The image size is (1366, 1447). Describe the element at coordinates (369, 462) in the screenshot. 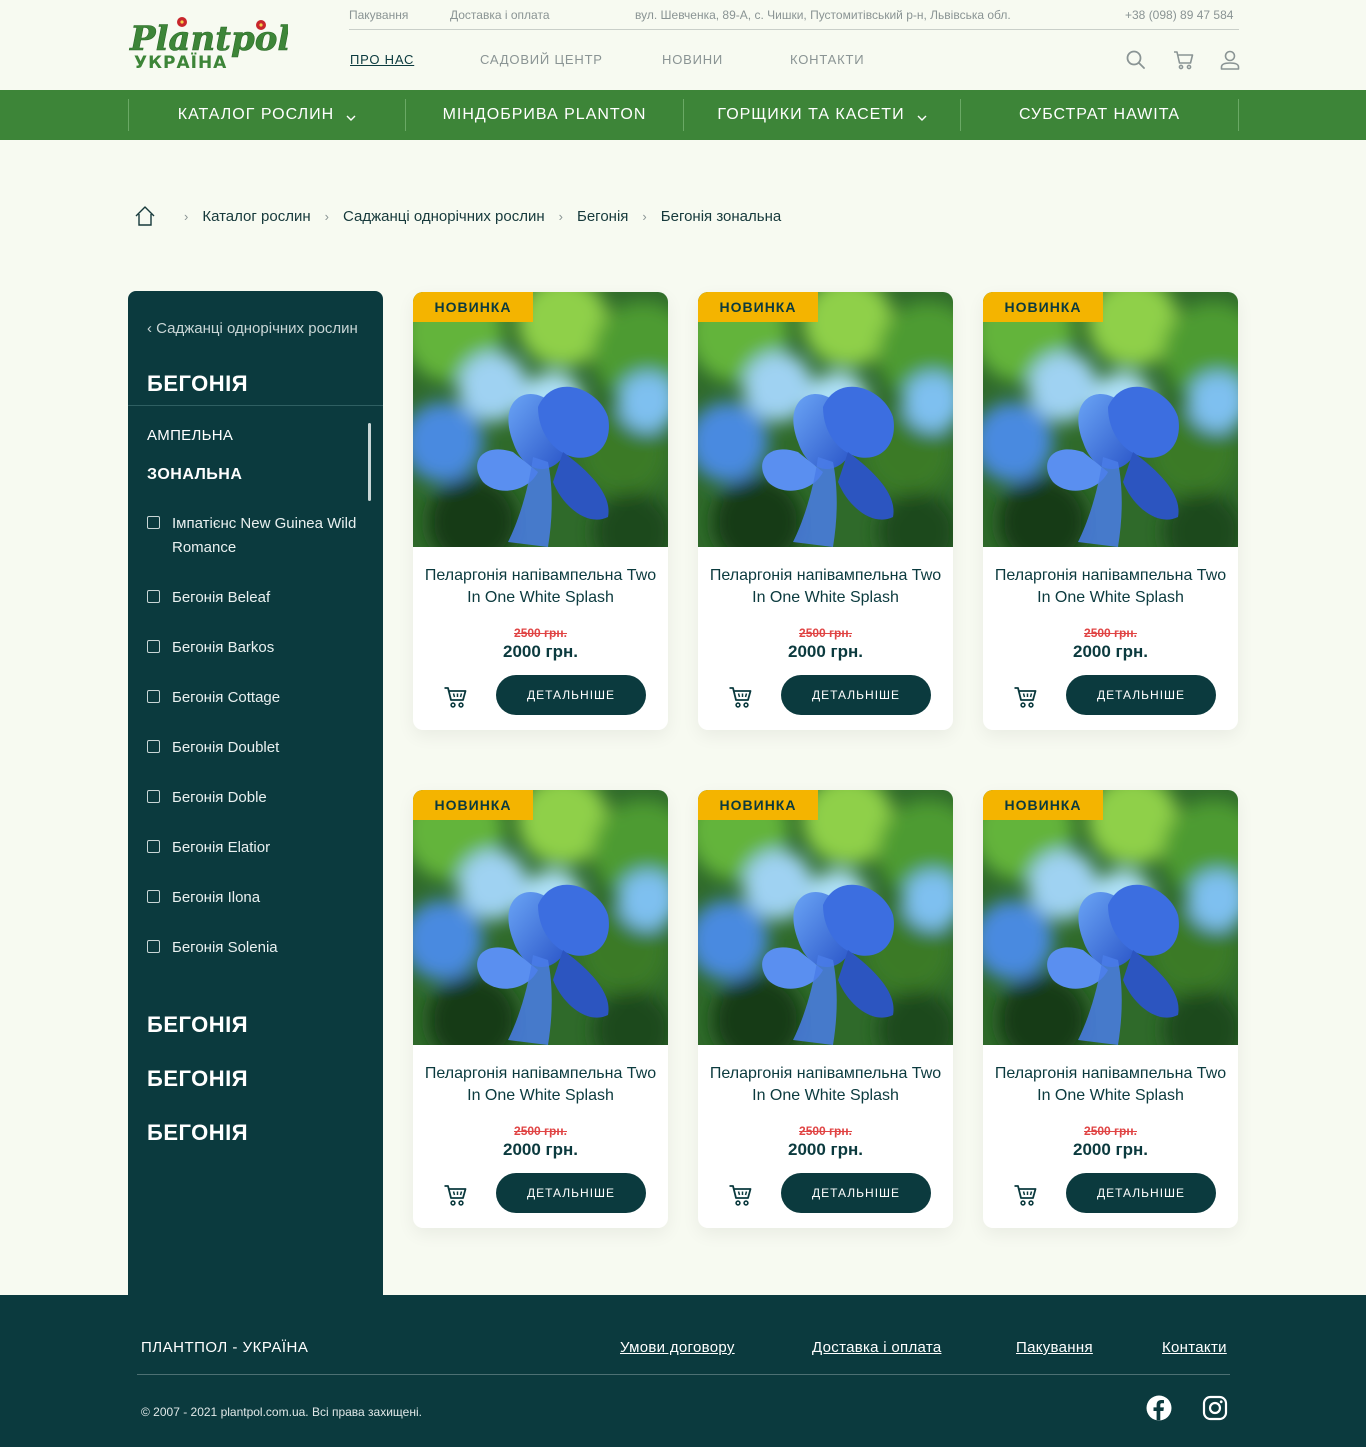

I see `sidebar-scrollbar` at that location.